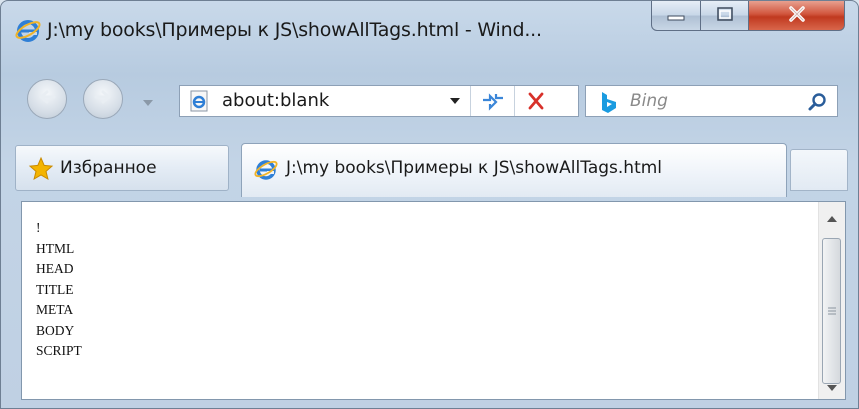 The width and height of the screenshot is (859, 409). What do you see at coordinates (649, 101) in the screenshot?
I see `search-input: Bing` at bounding box center [649, 101].